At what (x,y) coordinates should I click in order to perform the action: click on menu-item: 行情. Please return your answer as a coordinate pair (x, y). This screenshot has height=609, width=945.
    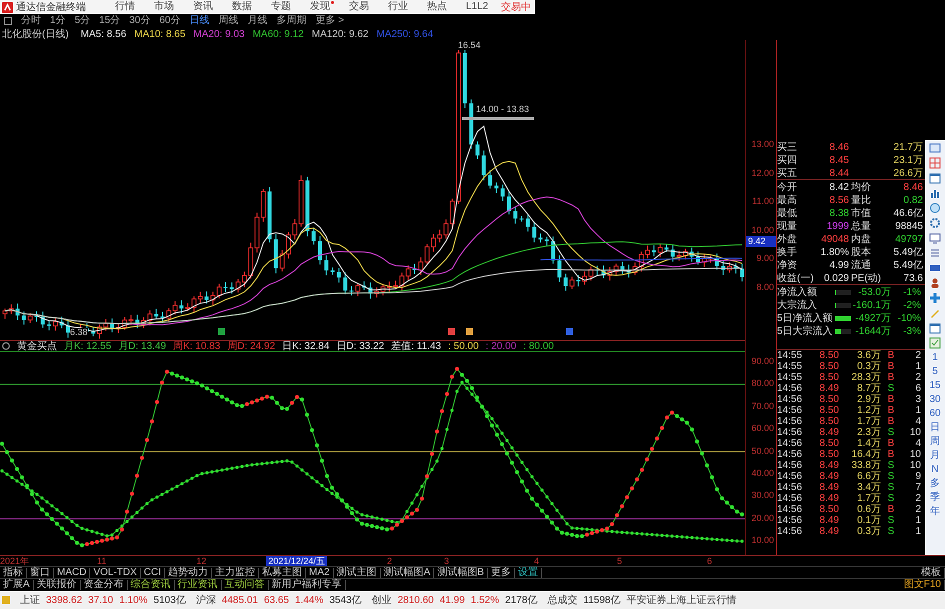
    Looking at the image, I should click on (125, 7).